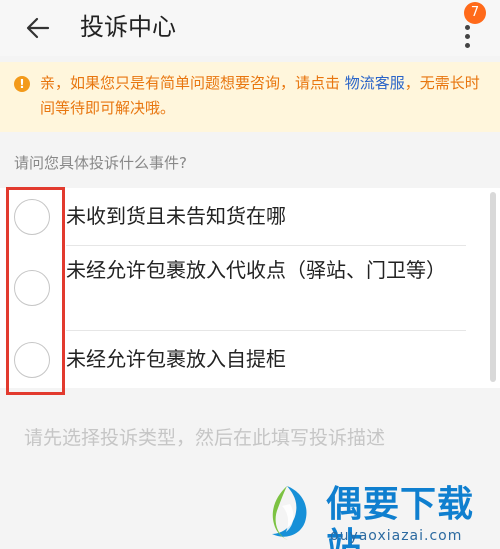 This screenshot has width=500, height=549. I want to click on scrollbar, so click(493, 287).